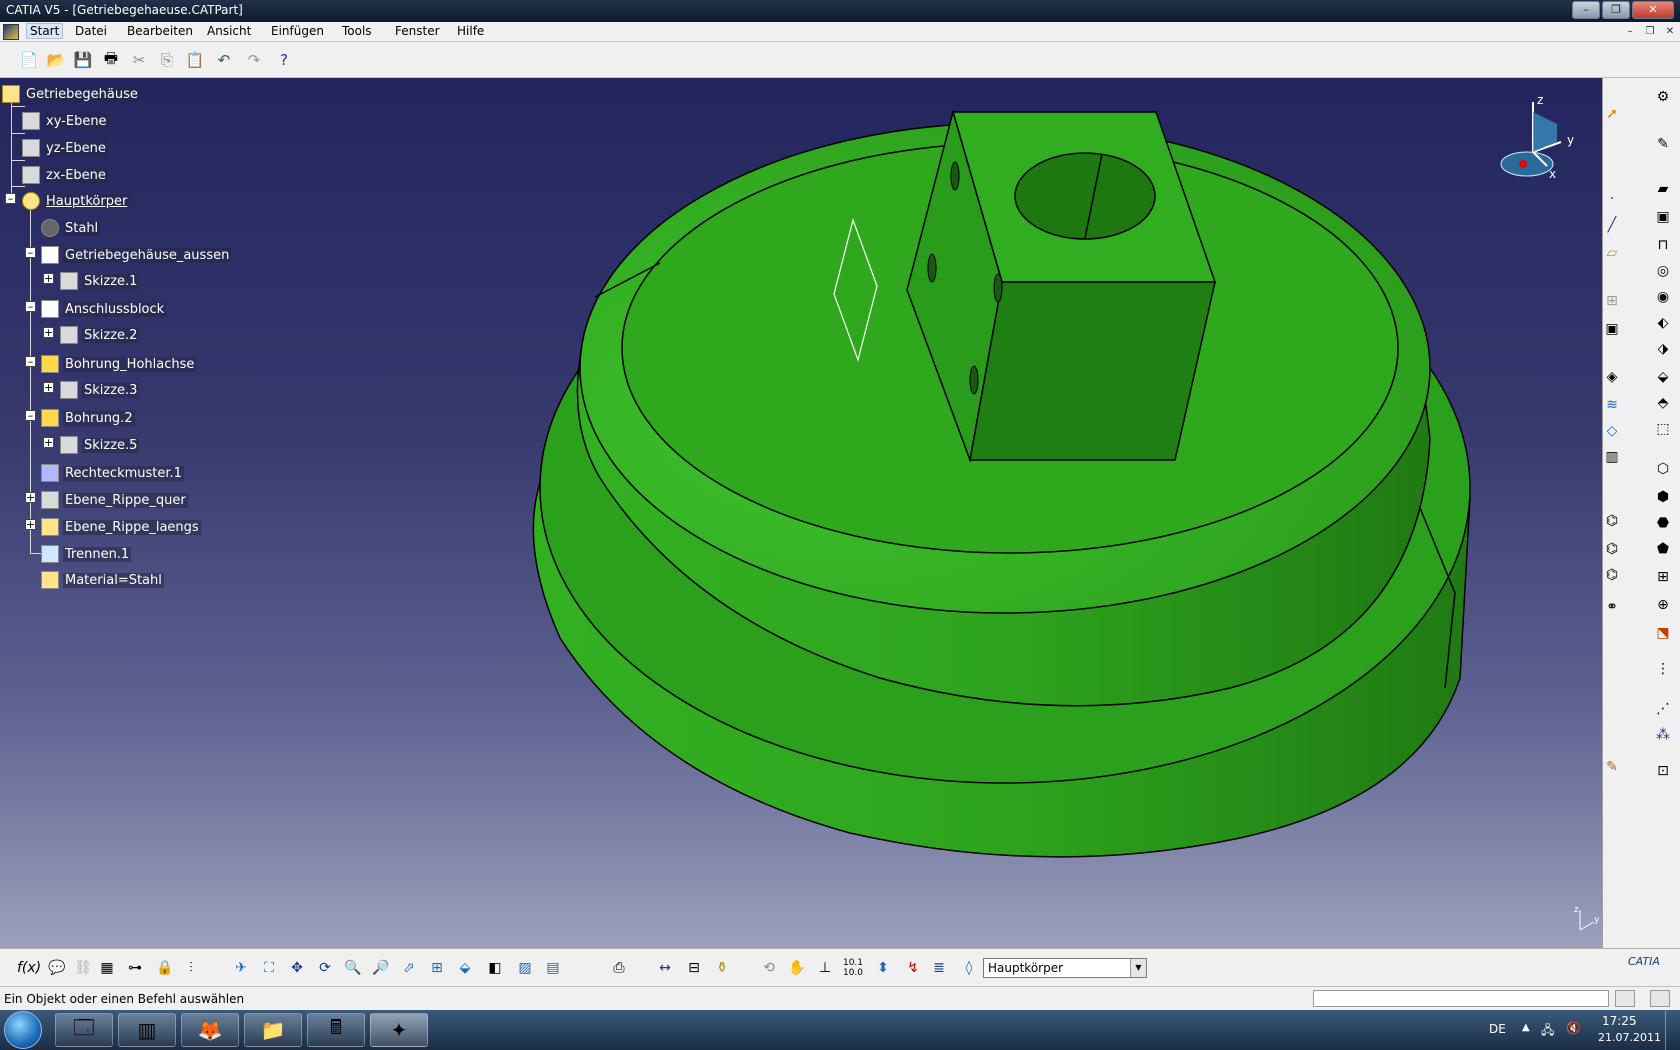  What do you see at coordinates (1650, 32) in the screenshot?
I see `doc-restore-icon: ❐` at bounding box center [1650, 32].